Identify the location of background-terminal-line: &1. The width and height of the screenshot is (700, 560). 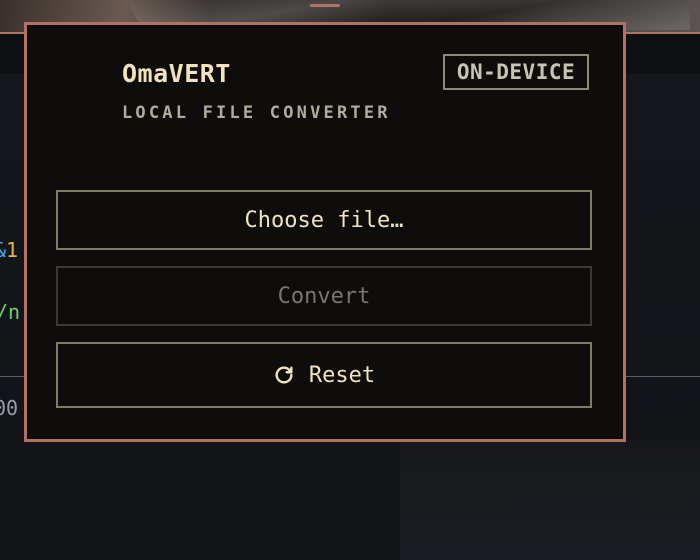
(9, 250).